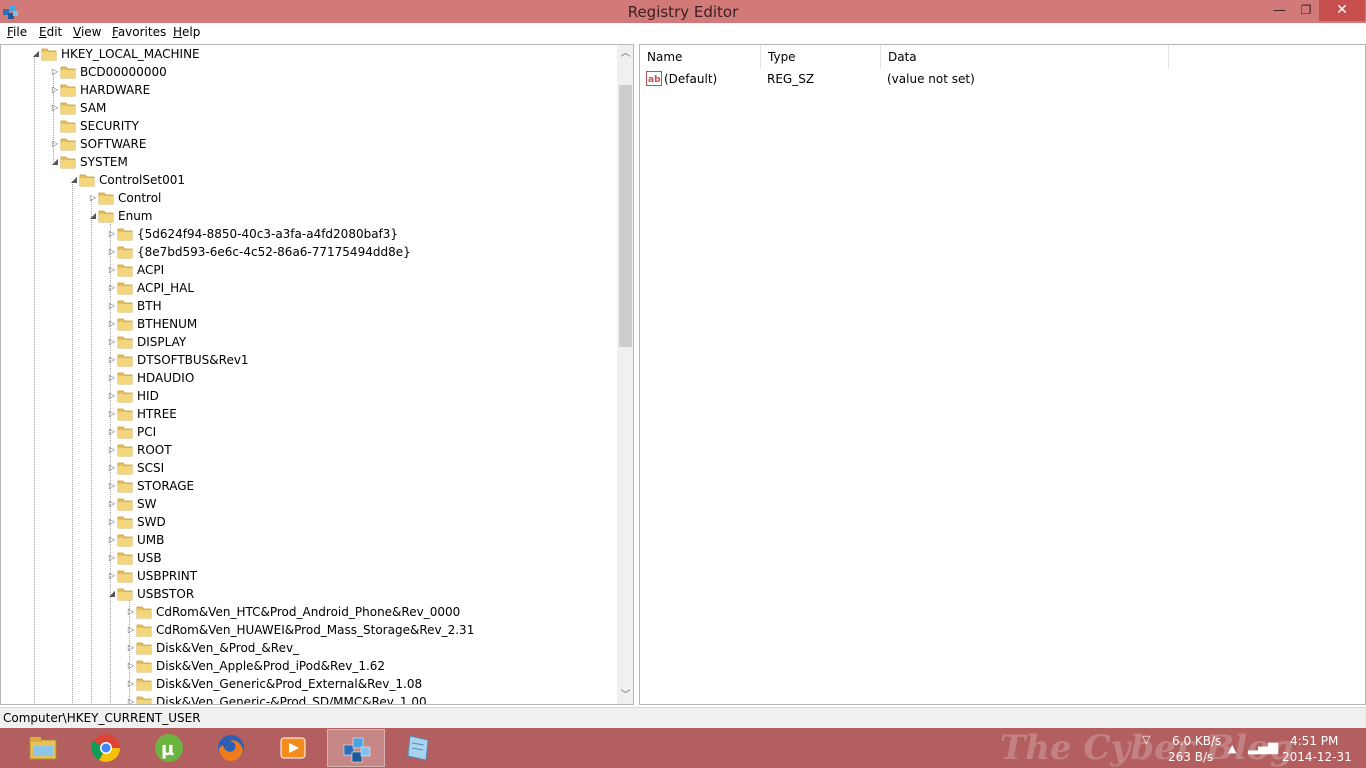  What do you see at coordinates (17, 32) in the screenshot?
I see `menu-file: File` at bounding box center [17, 32].